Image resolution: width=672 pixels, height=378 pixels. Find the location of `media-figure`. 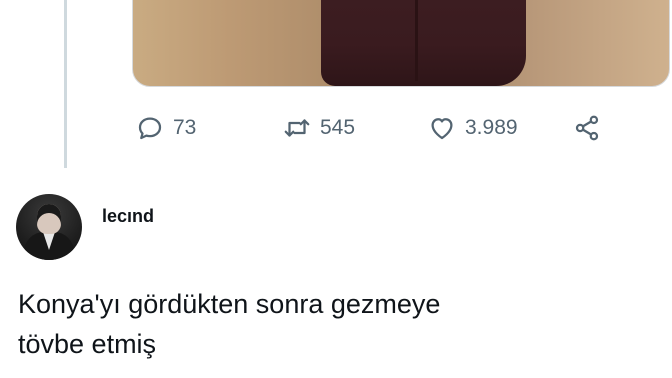

media-figure is located at coordinates (423, 43).